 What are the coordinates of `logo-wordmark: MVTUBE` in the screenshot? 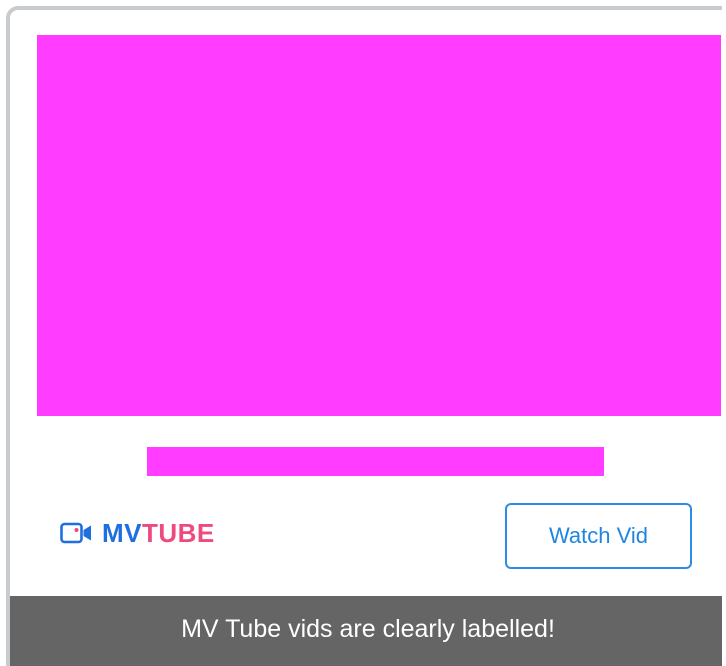 It's located at (158, 533).